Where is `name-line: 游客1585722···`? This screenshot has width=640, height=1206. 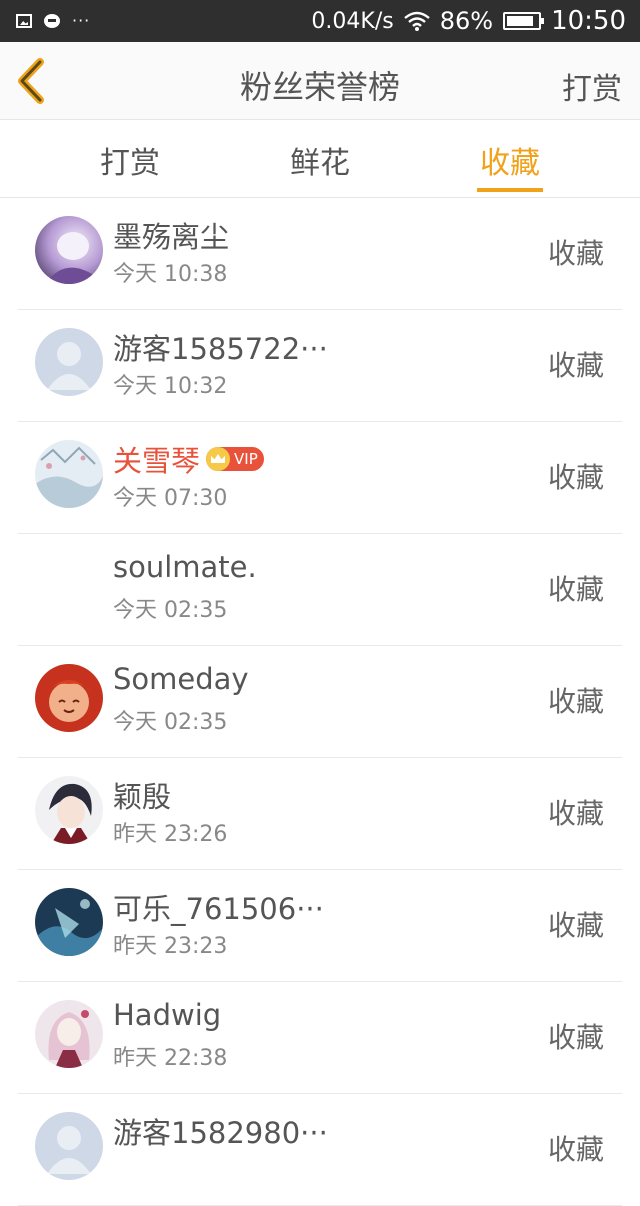 name-line: 游客1585722··· is located at coordinates (220, 347).